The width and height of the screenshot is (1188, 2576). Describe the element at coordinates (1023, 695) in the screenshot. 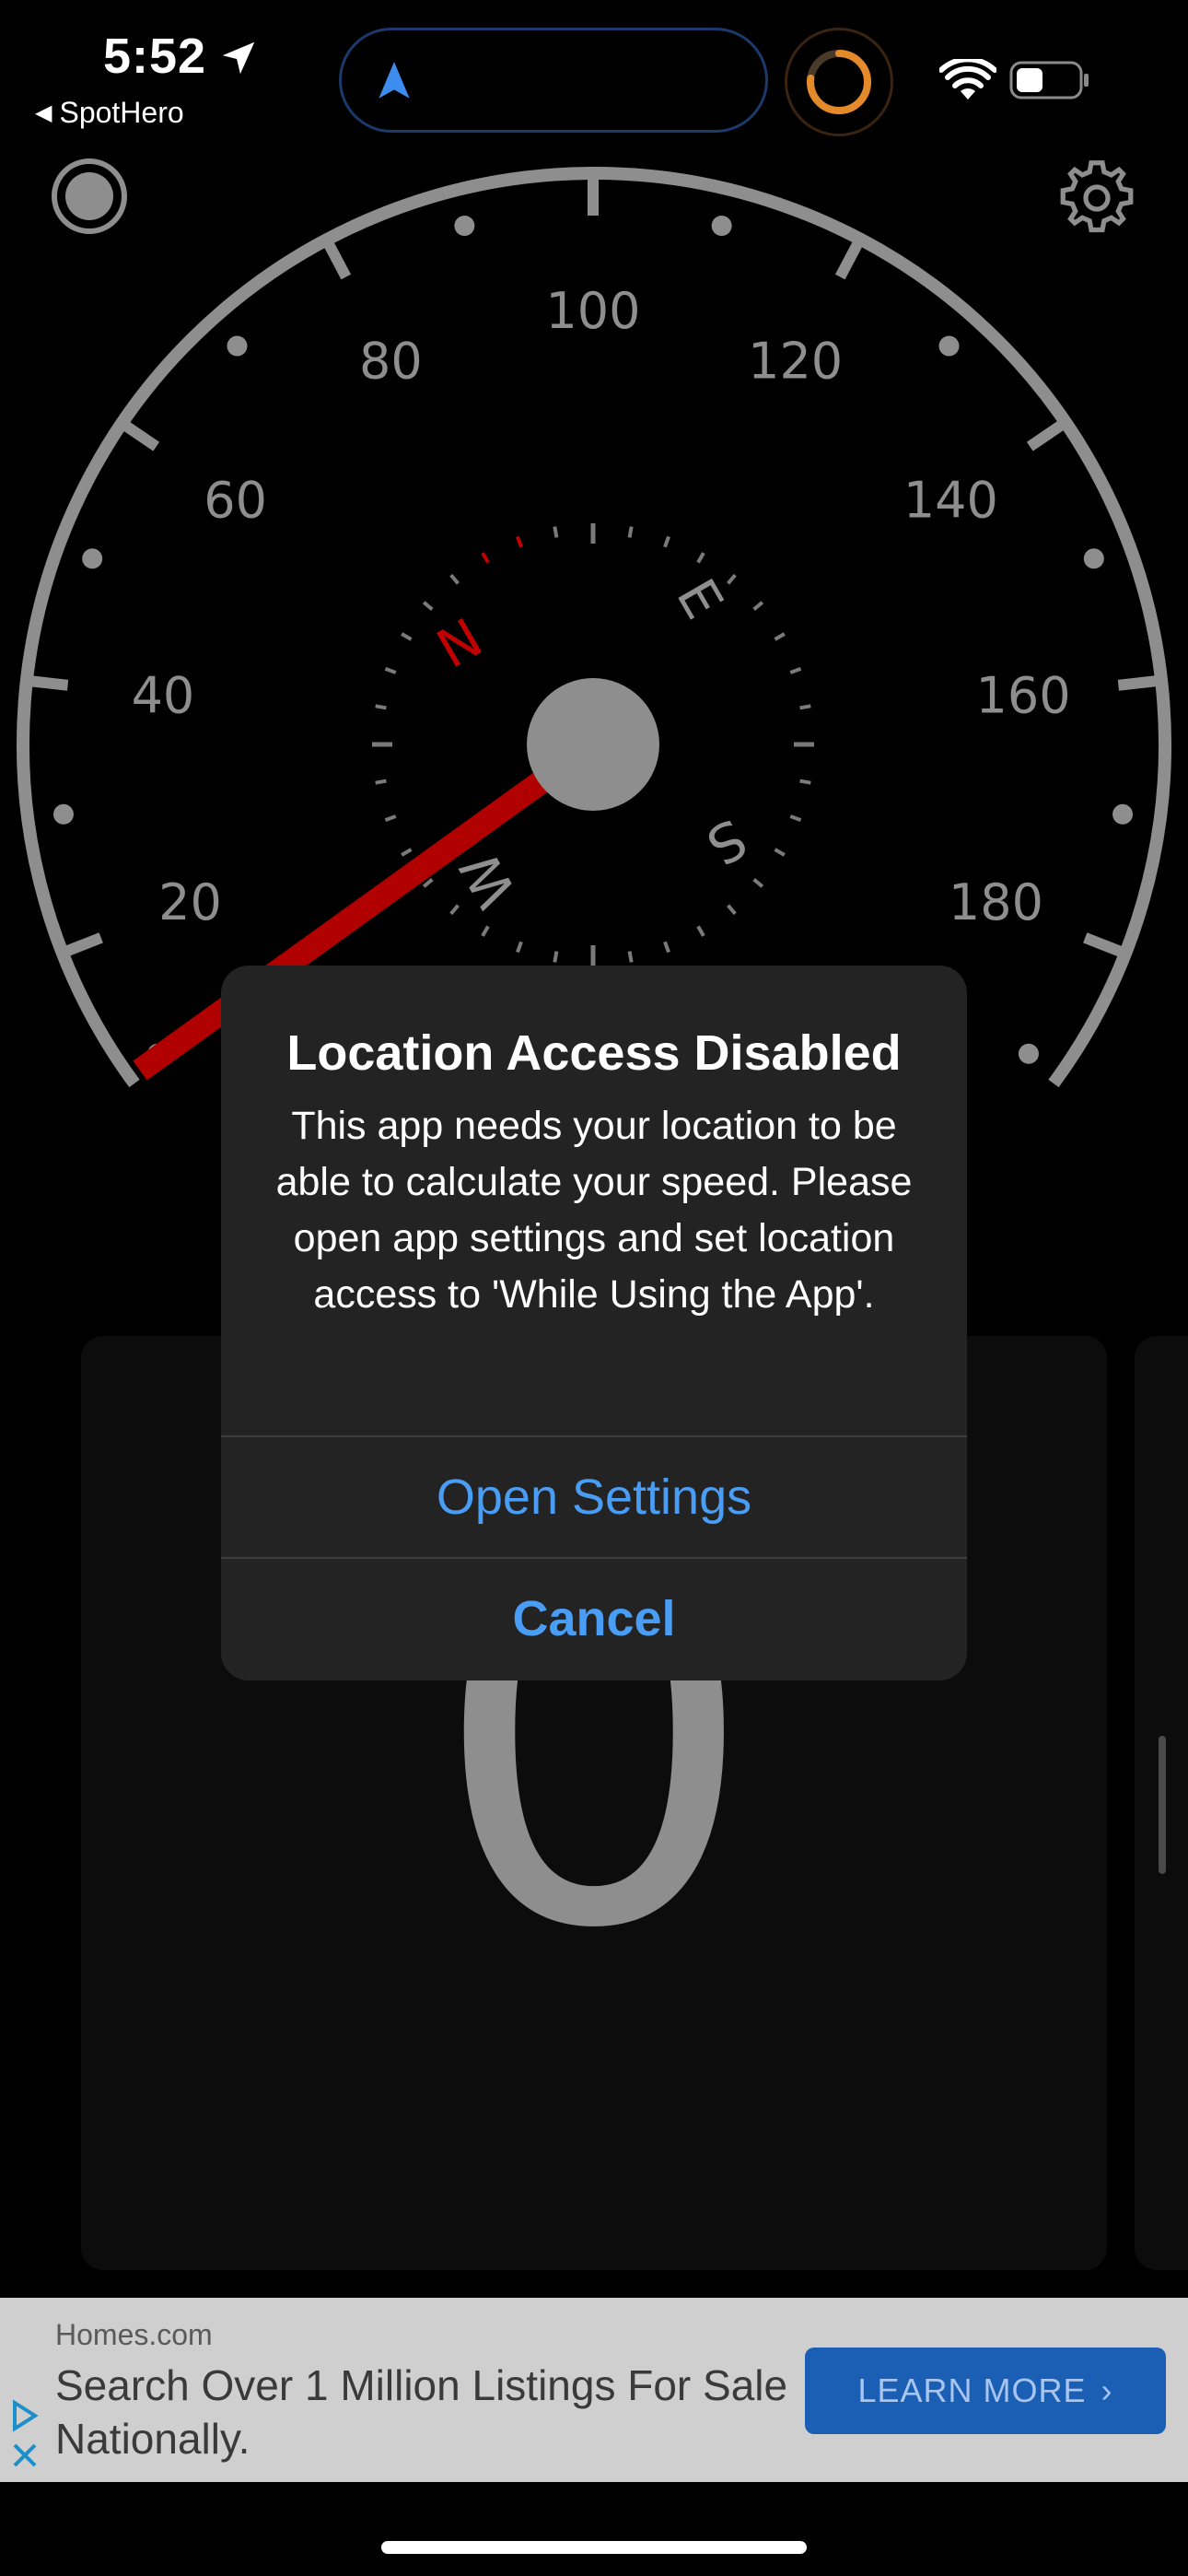

I see `gauge-speed-label: 160` at that location.